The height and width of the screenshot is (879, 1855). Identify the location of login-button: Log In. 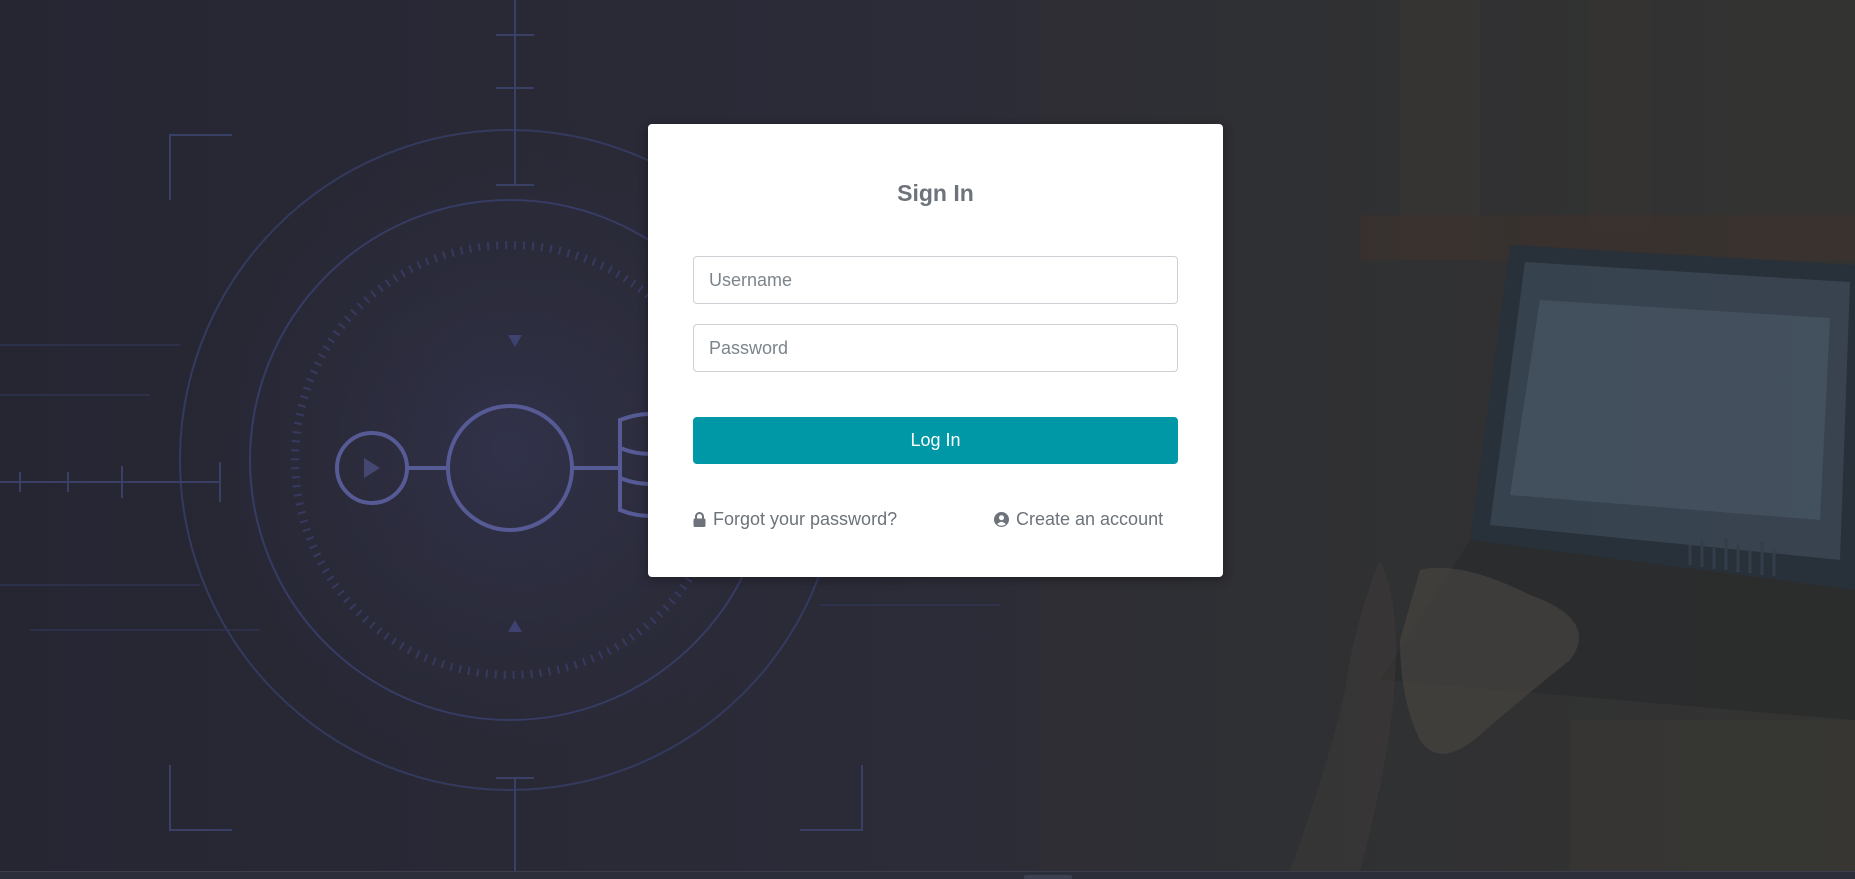
(935, 440).